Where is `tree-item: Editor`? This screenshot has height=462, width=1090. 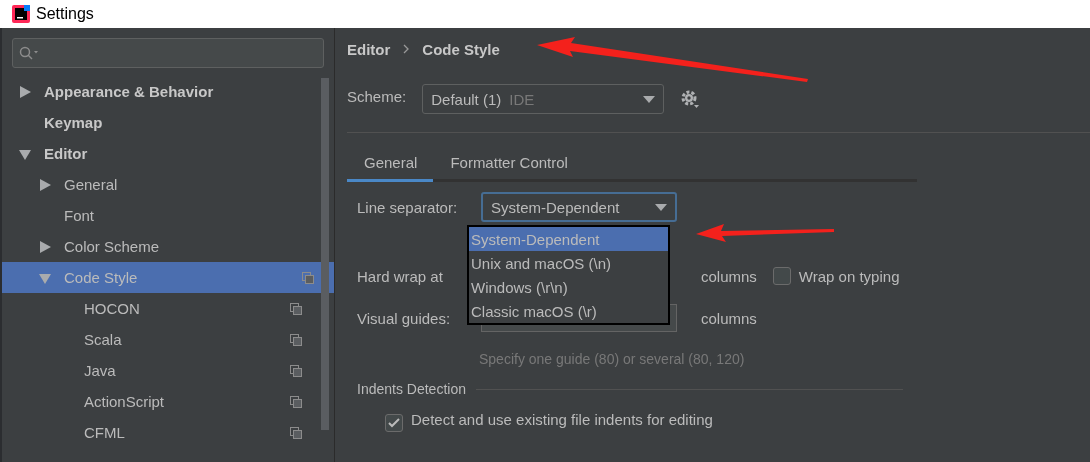 tree-item: Editor is located at coordinates (162, 153).